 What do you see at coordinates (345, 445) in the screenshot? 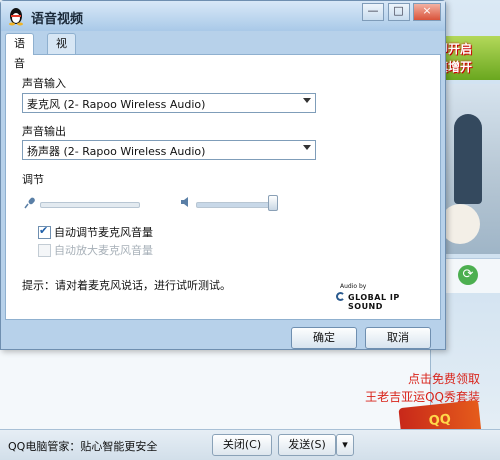
I see `send-dropdown-button: ▾` at bounding box center [345, 445].